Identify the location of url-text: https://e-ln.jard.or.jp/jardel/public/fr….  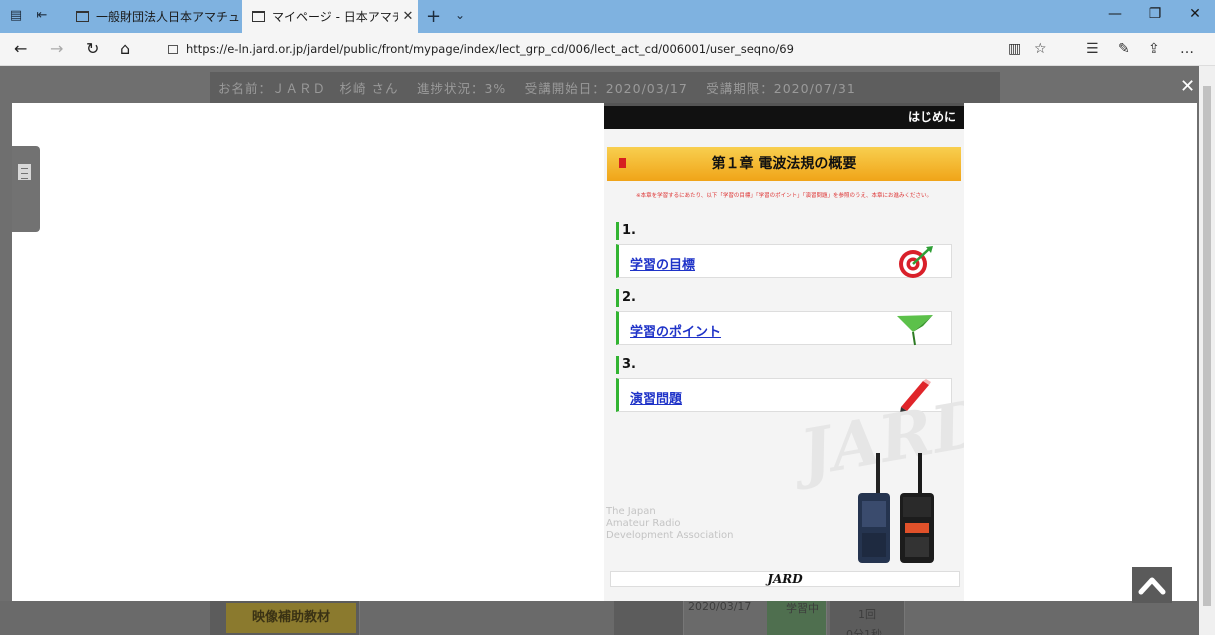
(490, 49).